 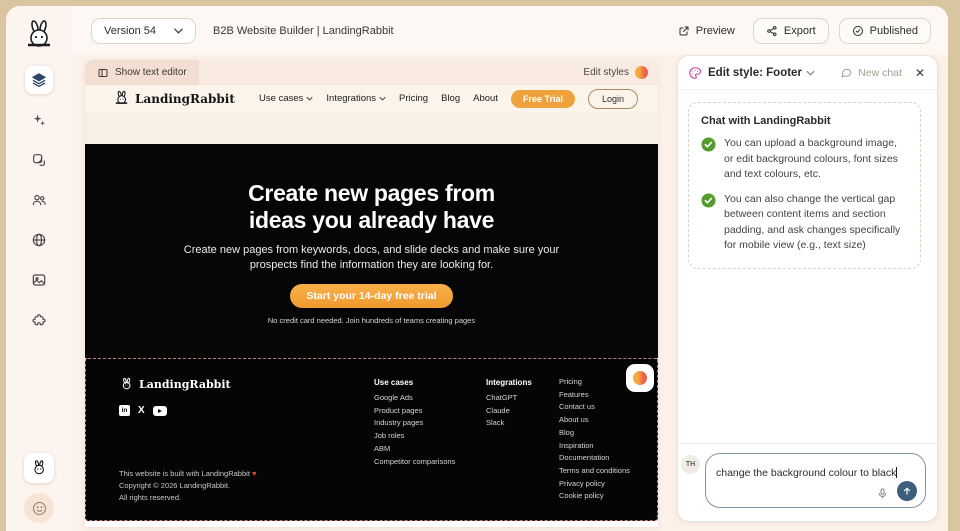 I want to click on sidebar-item-layers, so click(x=39, y=80).